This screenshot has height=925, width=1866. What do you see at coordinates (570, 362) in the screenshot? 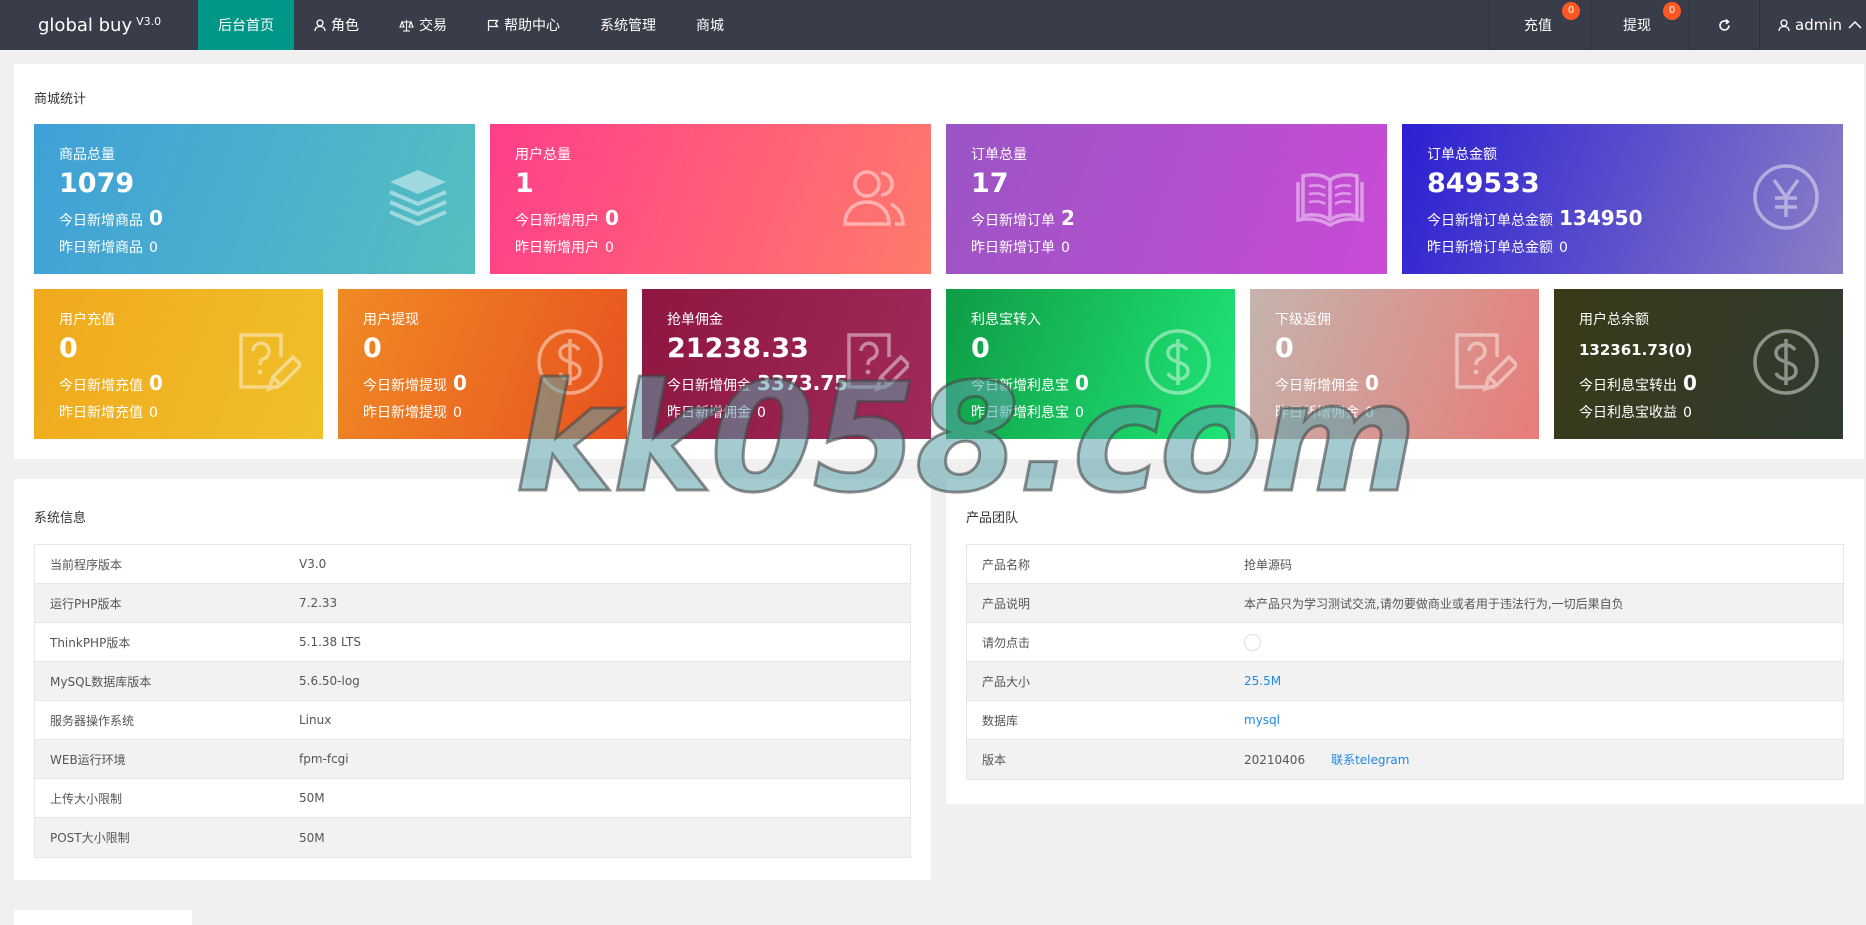
I see `dollar-icon` at bounding box center [570, 362].